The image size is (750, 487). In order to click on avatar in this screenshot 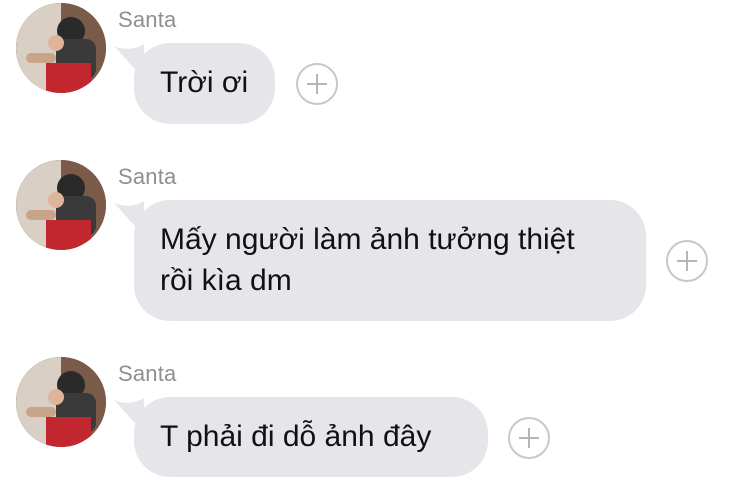, I will do `click(61, 402)`.